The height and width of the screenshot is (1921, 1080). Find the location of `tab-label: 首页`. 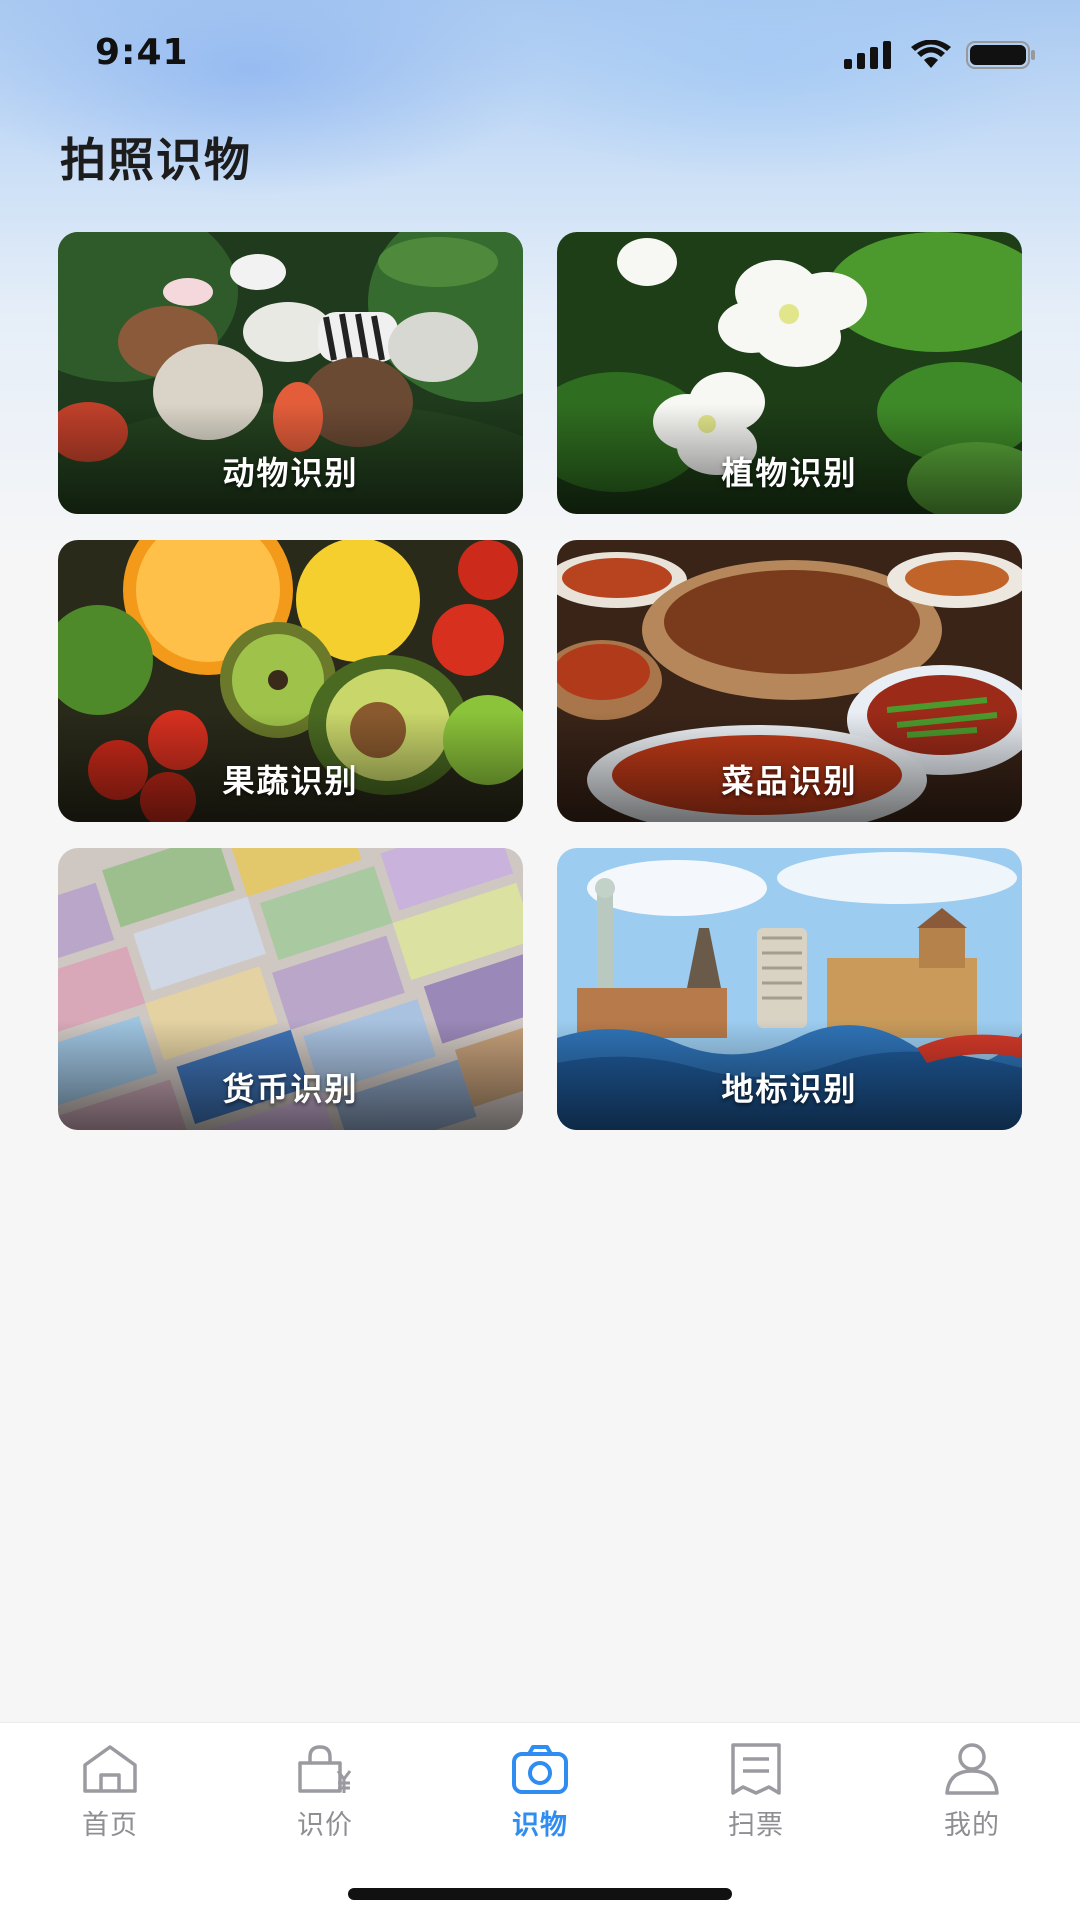

tab-label: 首页 is located at coordinates (110, 1825).